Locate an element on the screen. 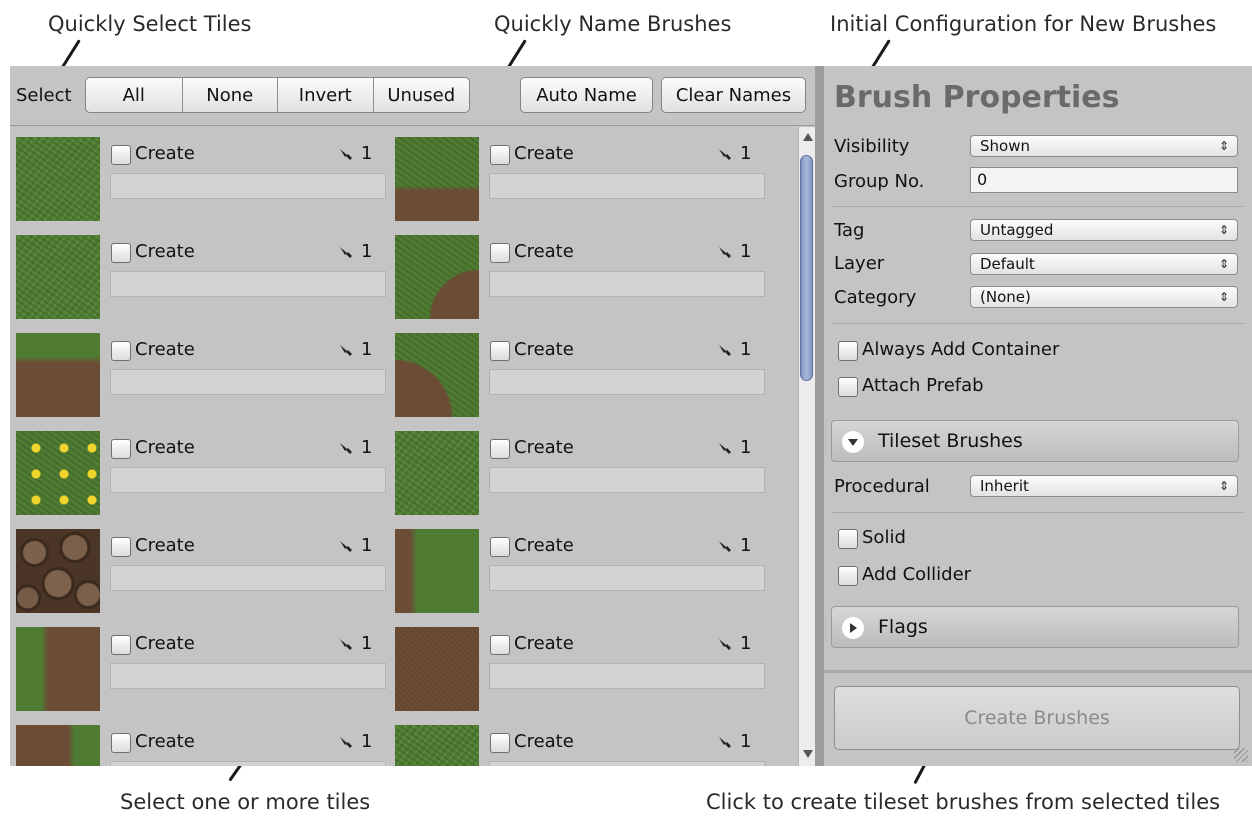  group-number-label: Group No. is located at coordinates (879, 181).